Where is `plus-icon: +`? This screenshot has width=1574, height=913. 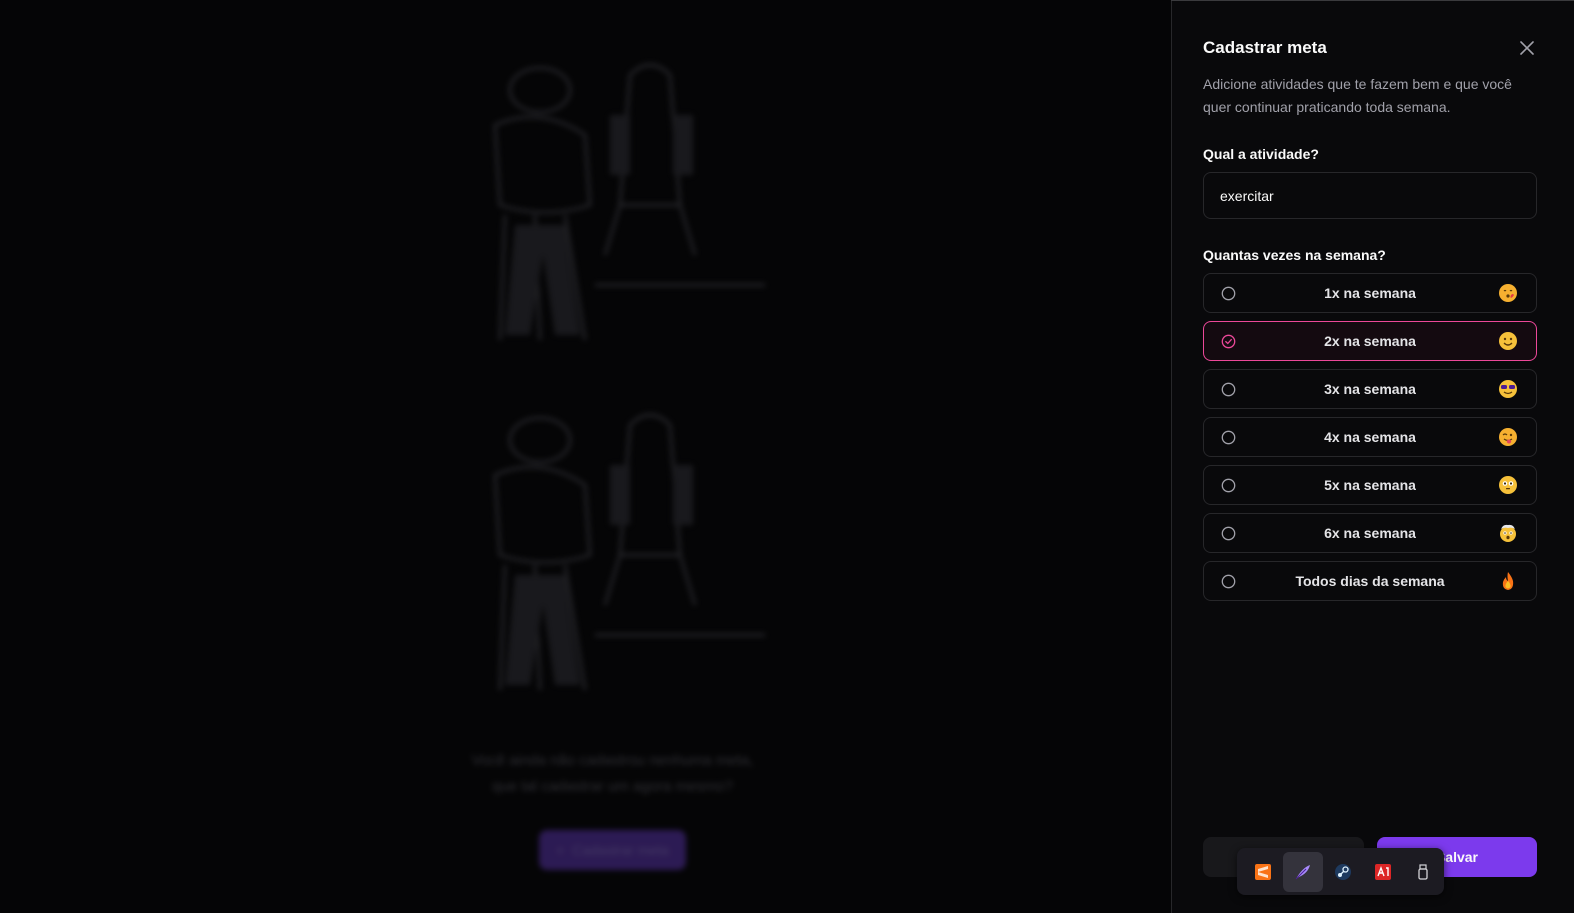
plus-icon: + is located at coordinates (560, 850).